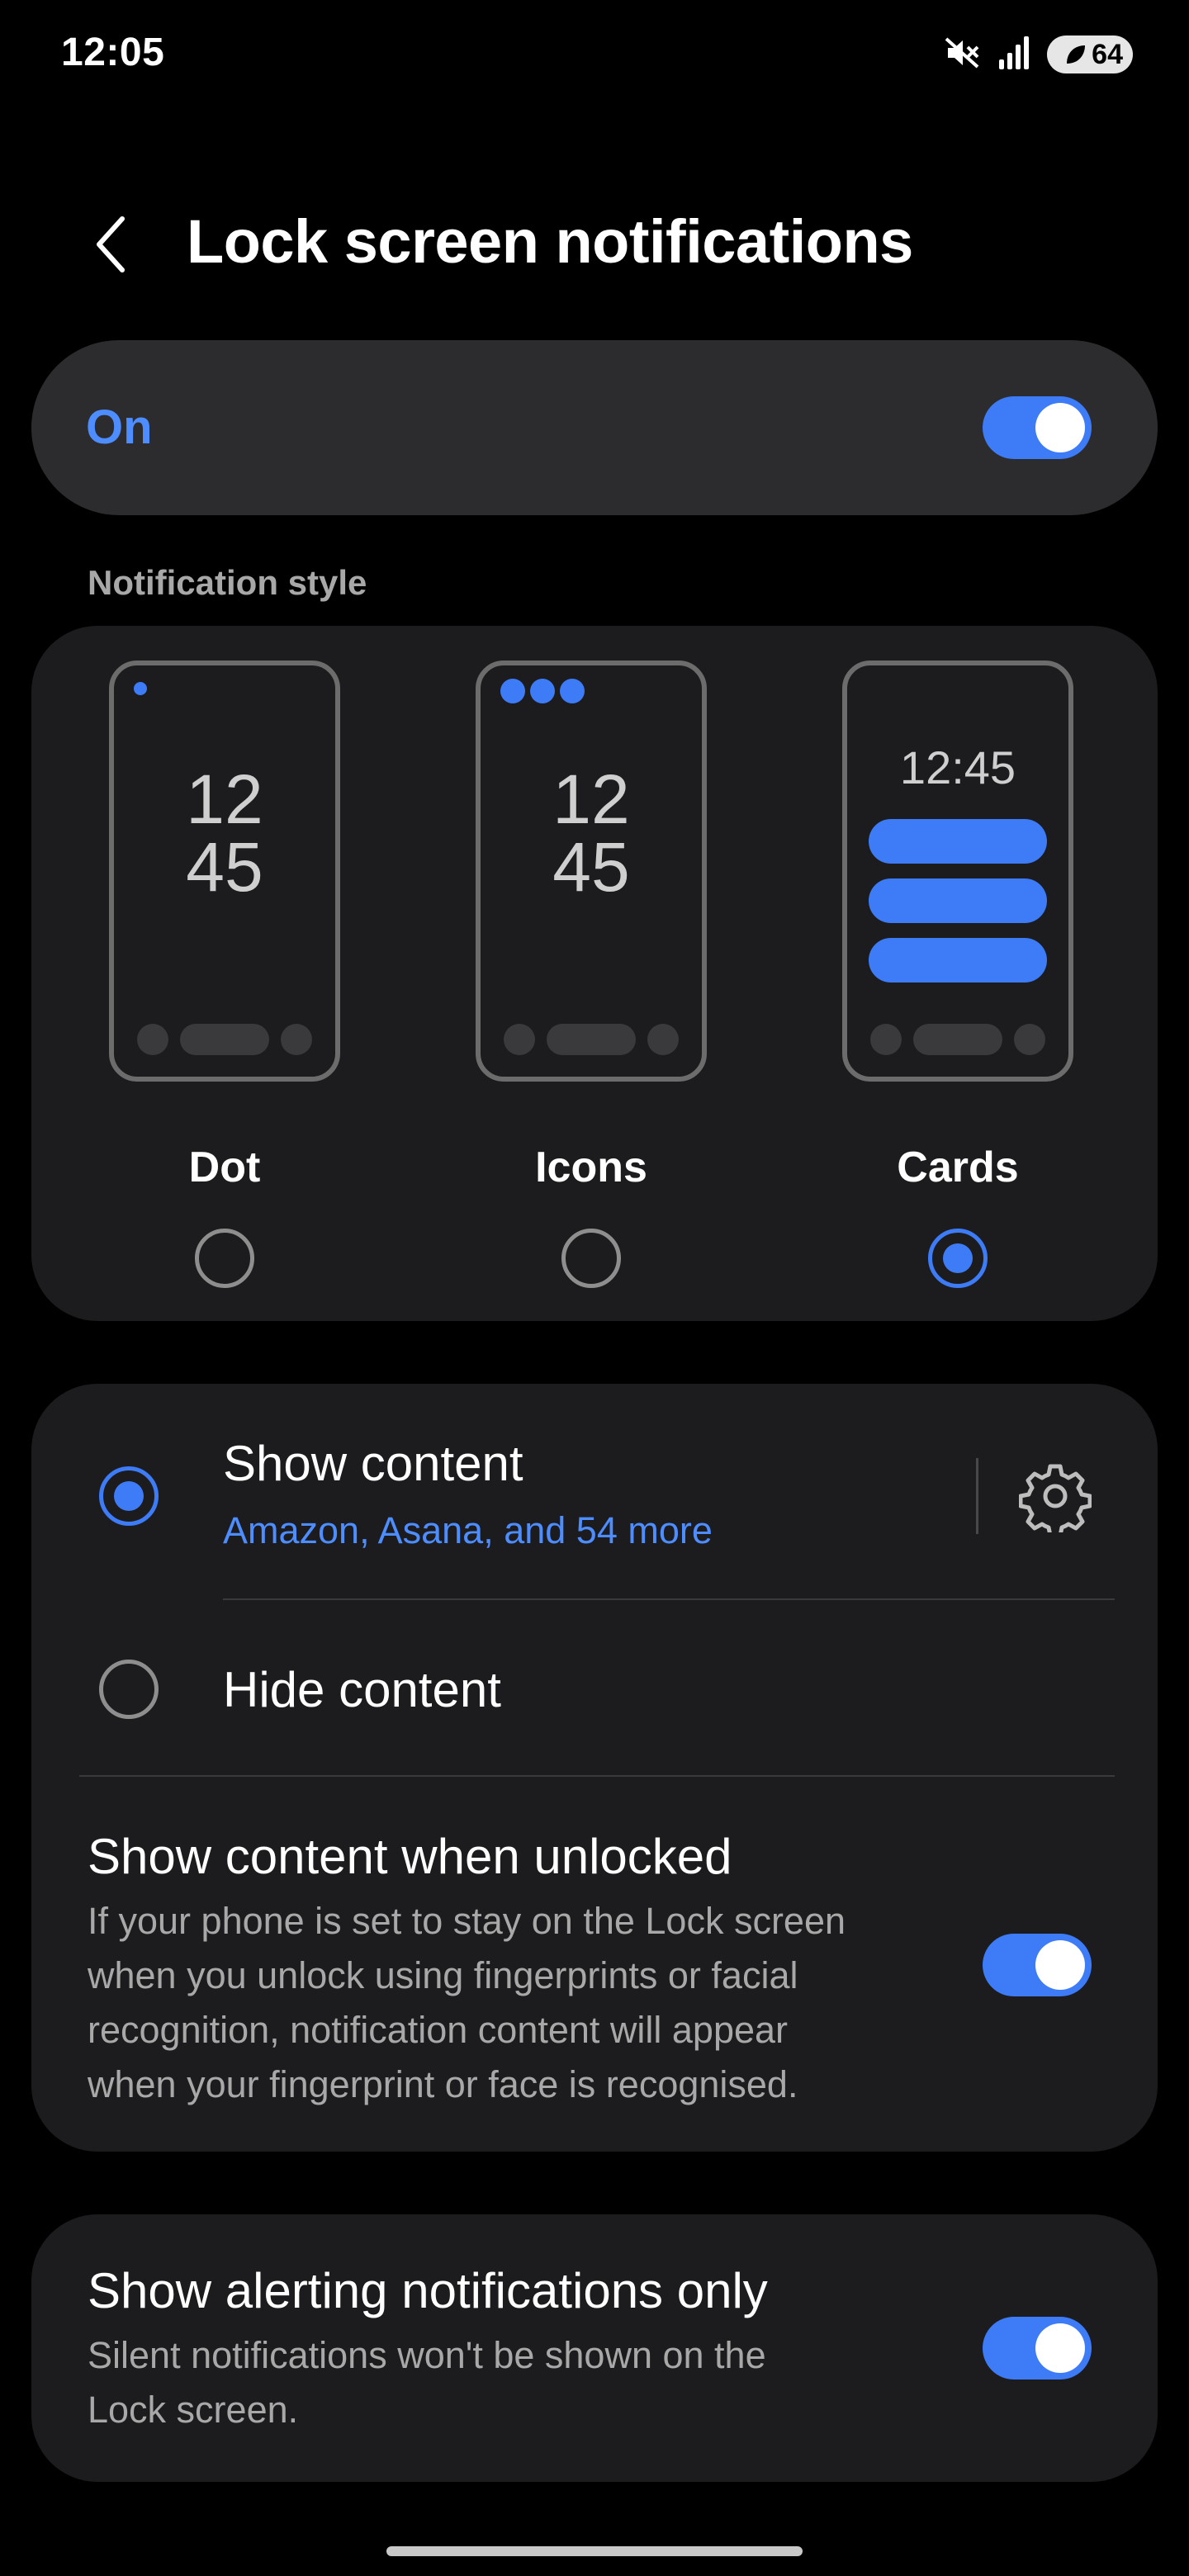 The width and height of the screenshot is (1189, 2576). I want to click on hide-content-title: Hide content, so click(362, 1689).